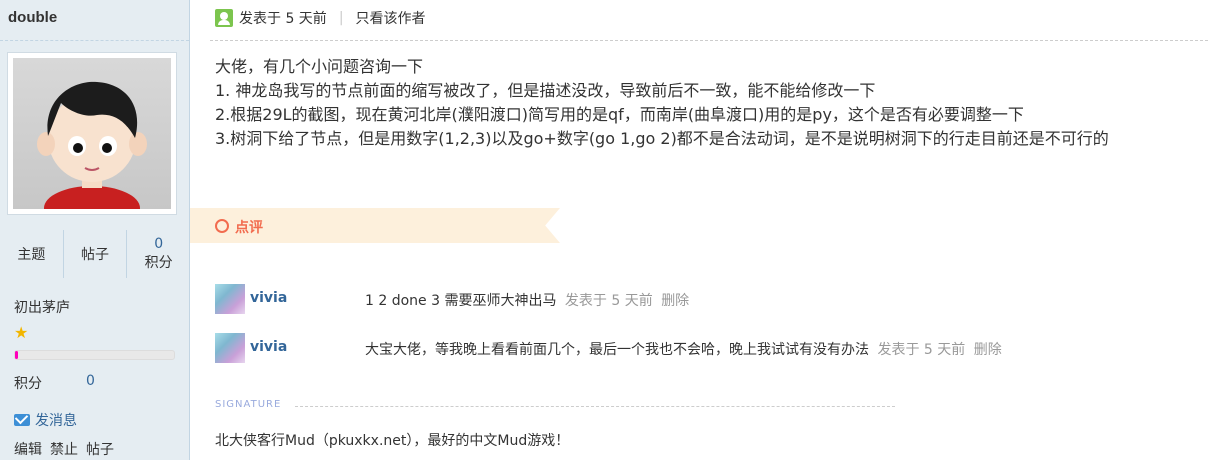  I want to click on edit-link: 编辑, so click(28, 449).